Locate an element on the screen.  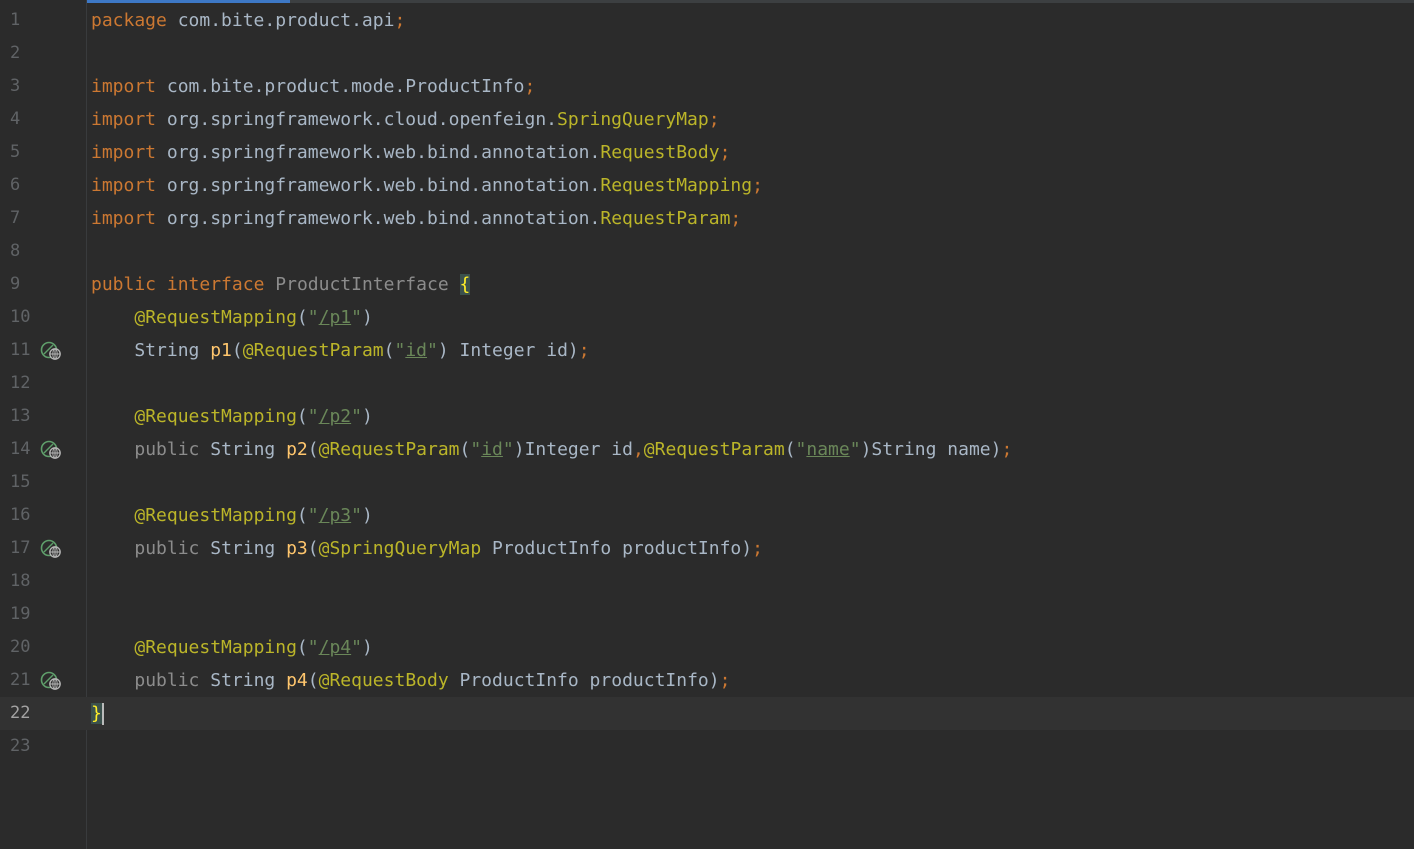
line-number: 21 is located at coordinates (22, 680).